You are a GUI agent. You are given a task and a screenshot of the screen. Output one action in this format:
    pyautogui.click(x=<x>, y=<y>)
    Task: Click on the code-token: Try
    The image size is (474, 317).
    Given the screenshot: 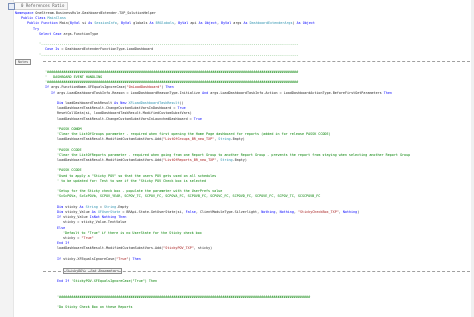 What is the action you would take?
    pyautogui.click(x=36, y=28)
    